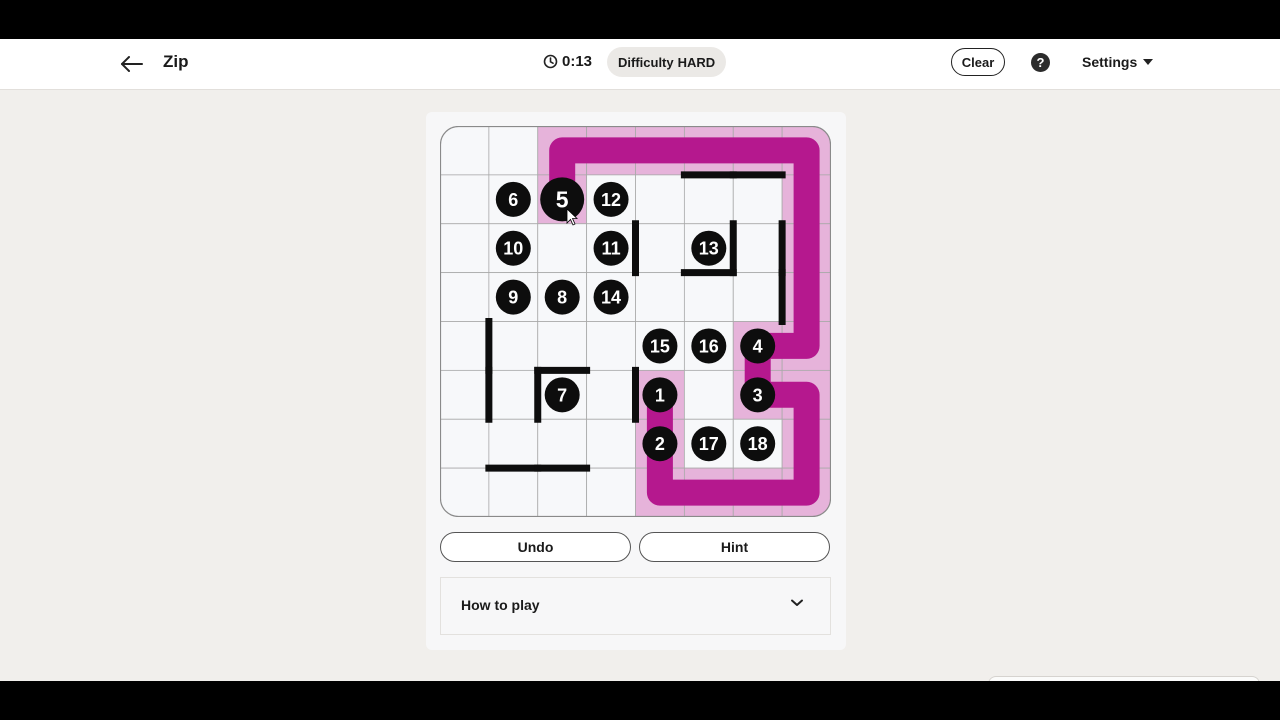 This screenshot has width=1280, height=720. Describe the element at coordinates (562, 199) in the screenshot. I see `number-dot: 5` at that location.